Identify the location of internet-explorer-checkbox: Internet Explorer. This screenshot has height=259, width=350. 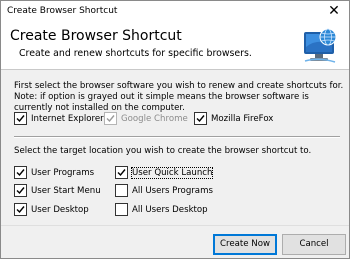
(59, 118).